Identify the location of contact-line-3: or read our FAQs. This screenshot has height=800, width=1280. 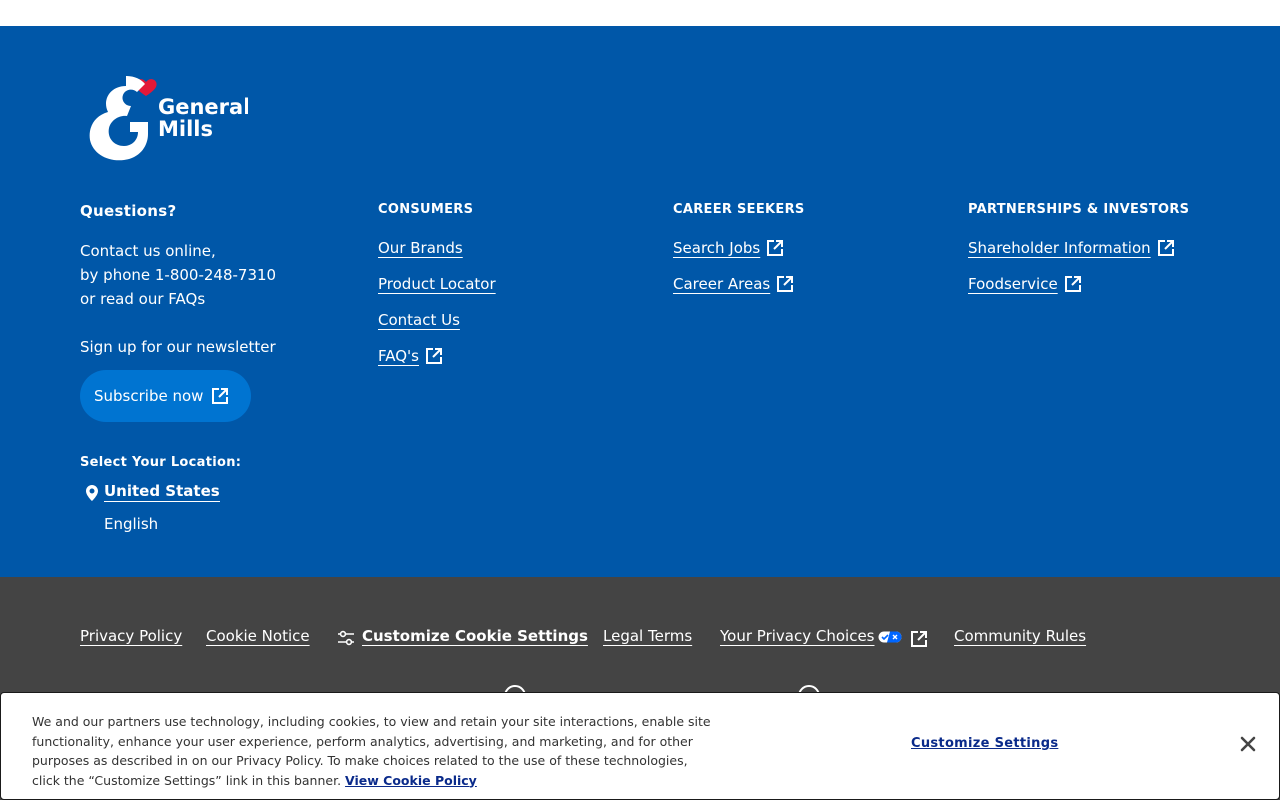
(143, 299).